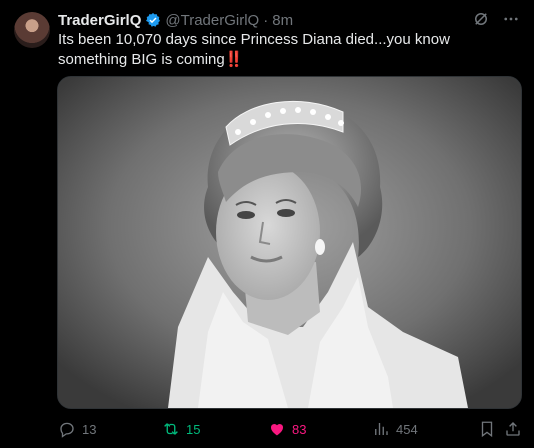 Image resolution: width=534 pixels, height=448 pixels. What do you see at coordinates (282, 20) in the screenshot?
I see `timestamp: 8m` at bounding box center [282, 20].